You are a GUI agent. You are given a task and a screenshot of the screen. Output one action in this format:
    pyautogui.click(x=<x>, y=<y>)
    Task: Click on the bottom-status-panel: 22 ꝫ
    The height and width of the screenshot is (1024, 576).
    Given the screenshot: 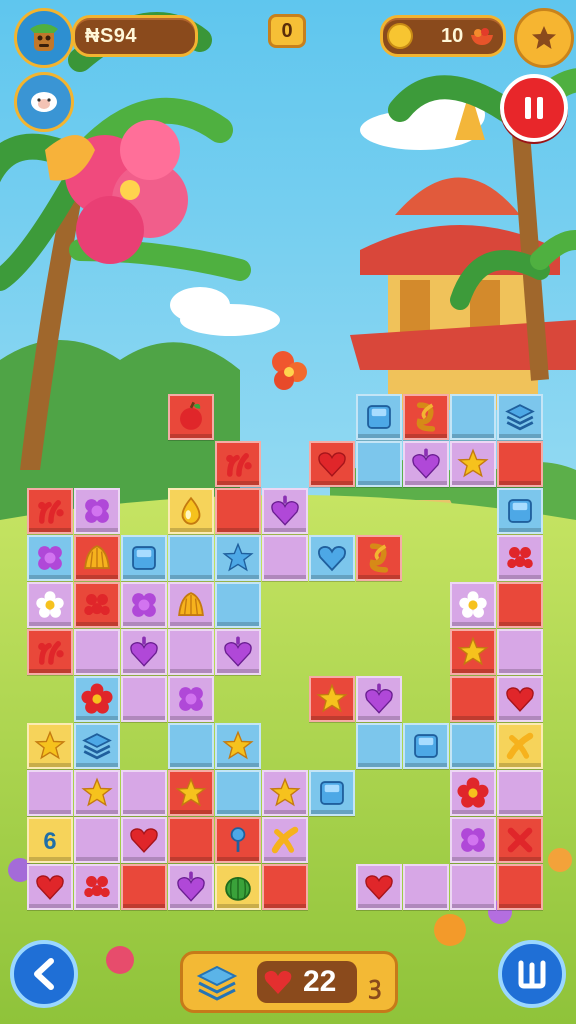 What is the action you would take?
    pyautogui.click(x=289, y=982)
    